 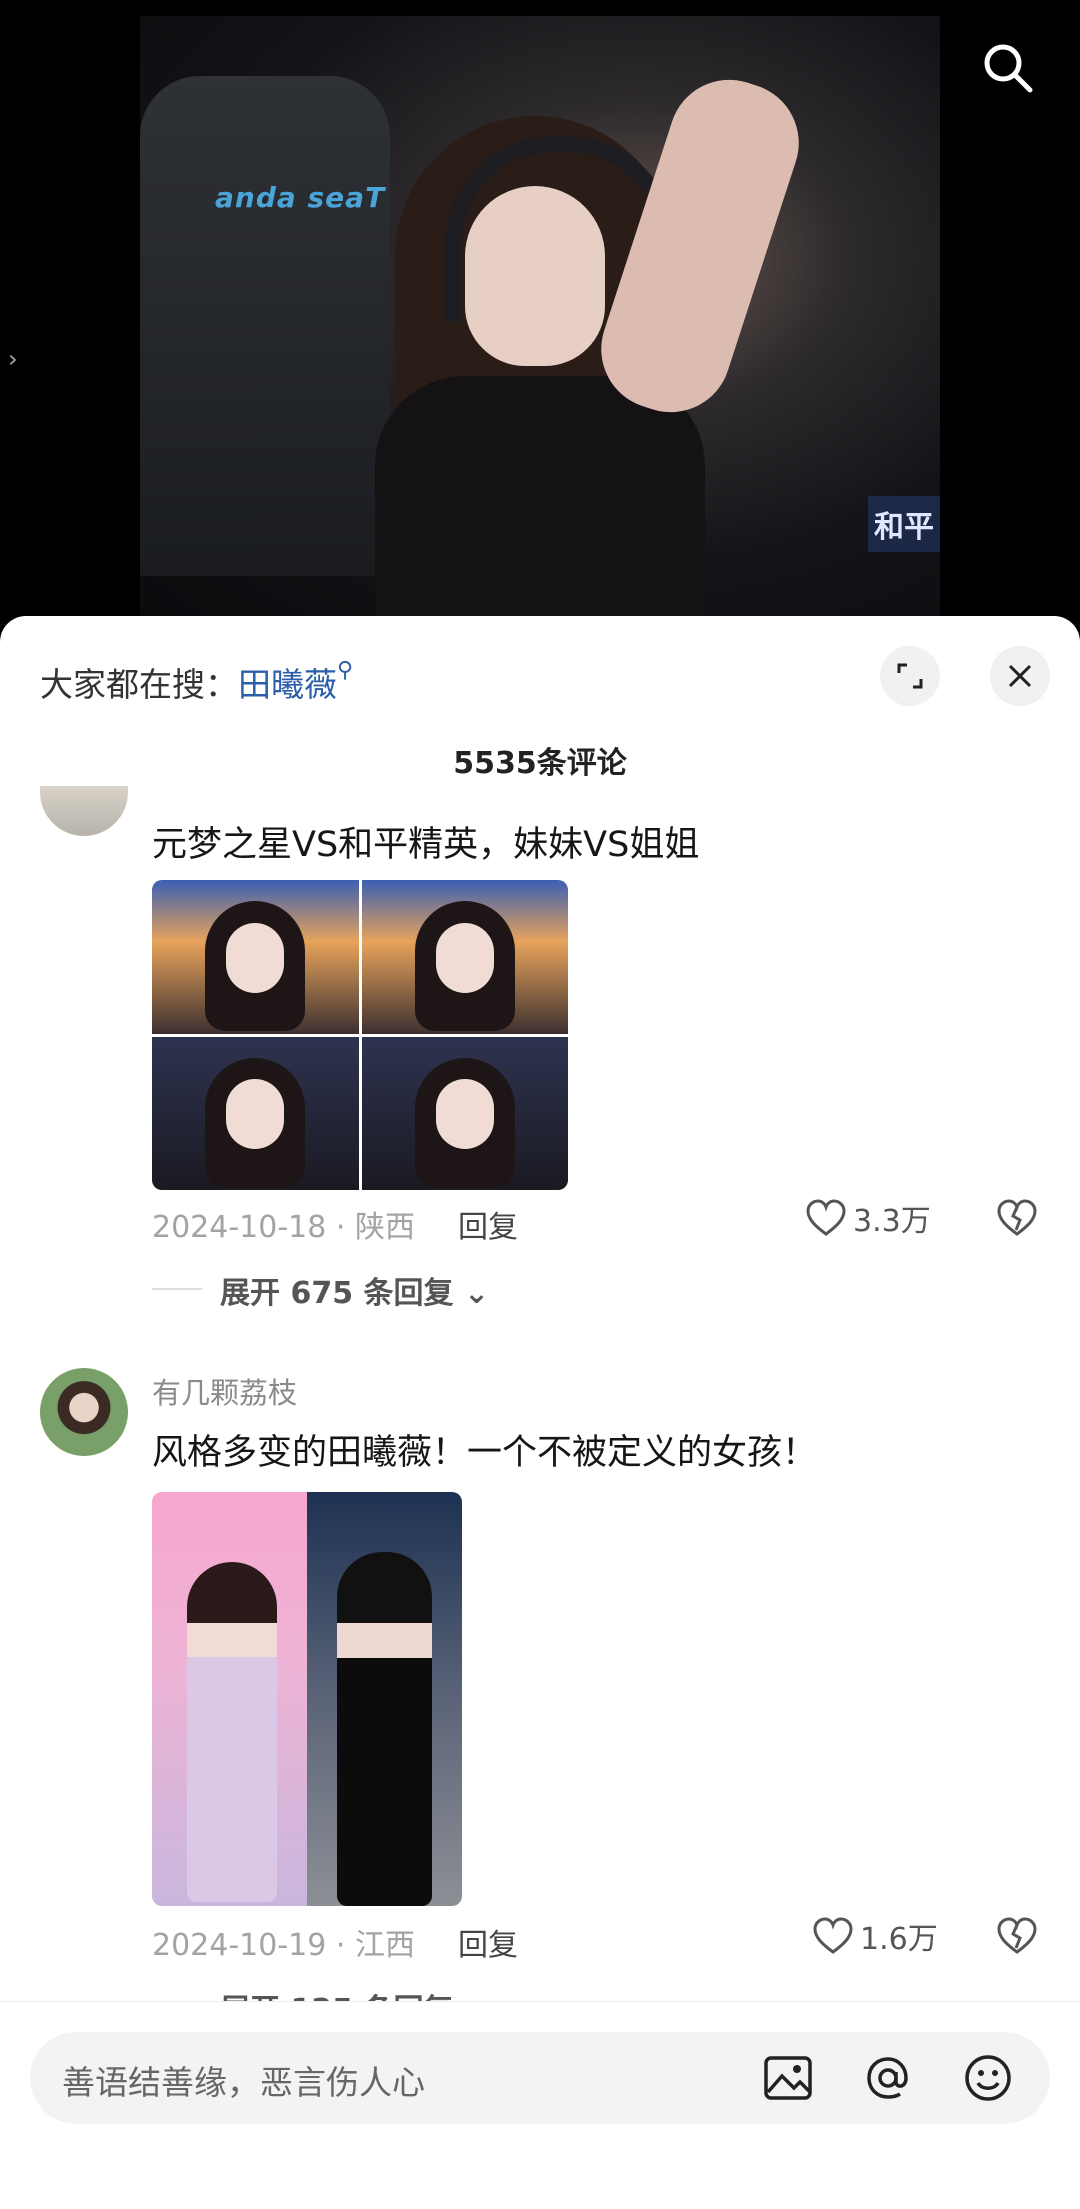 I want to click on comment-input-bar: 善语结善缘，恶言伤人心, so click(x=540, y=2105).